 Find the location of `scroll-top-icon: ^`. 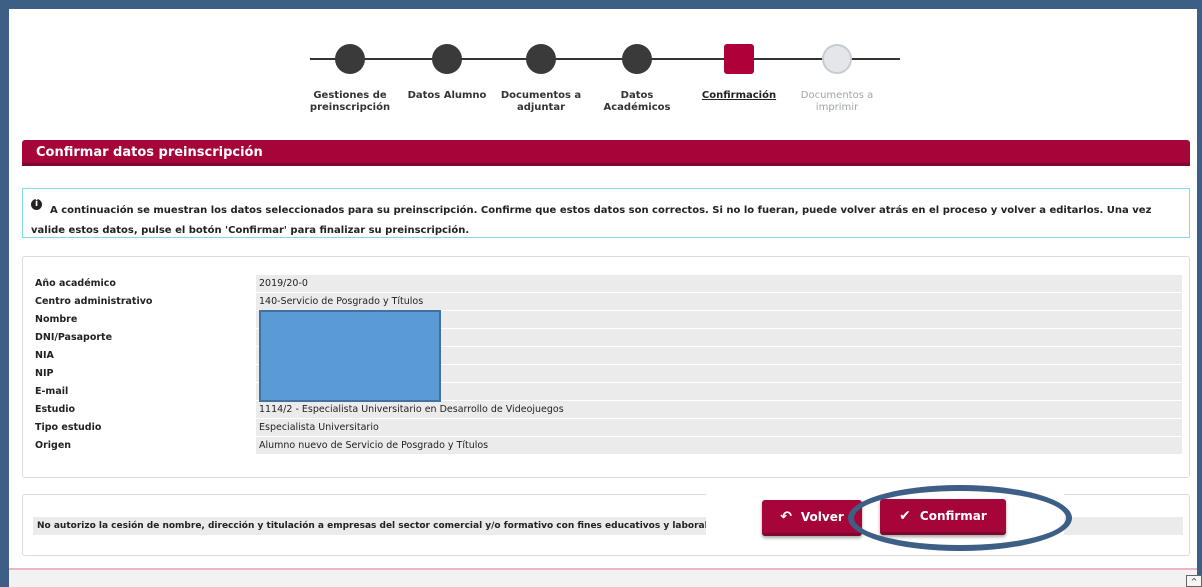

scroll-top-icon: ^ is located at coordinates (1194, 581).